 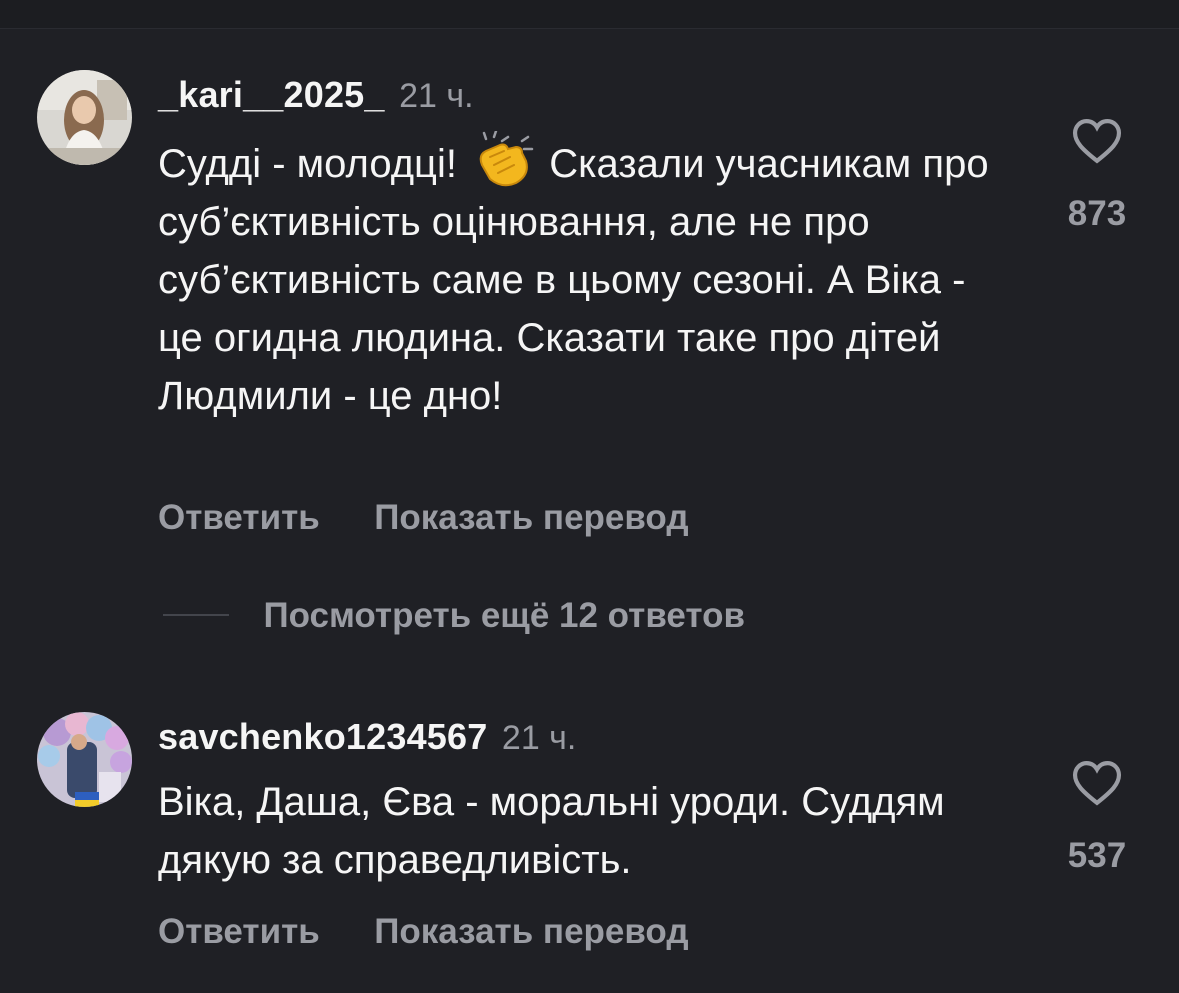 I want to click on like-control: 537, so click(x=1097, y=818).